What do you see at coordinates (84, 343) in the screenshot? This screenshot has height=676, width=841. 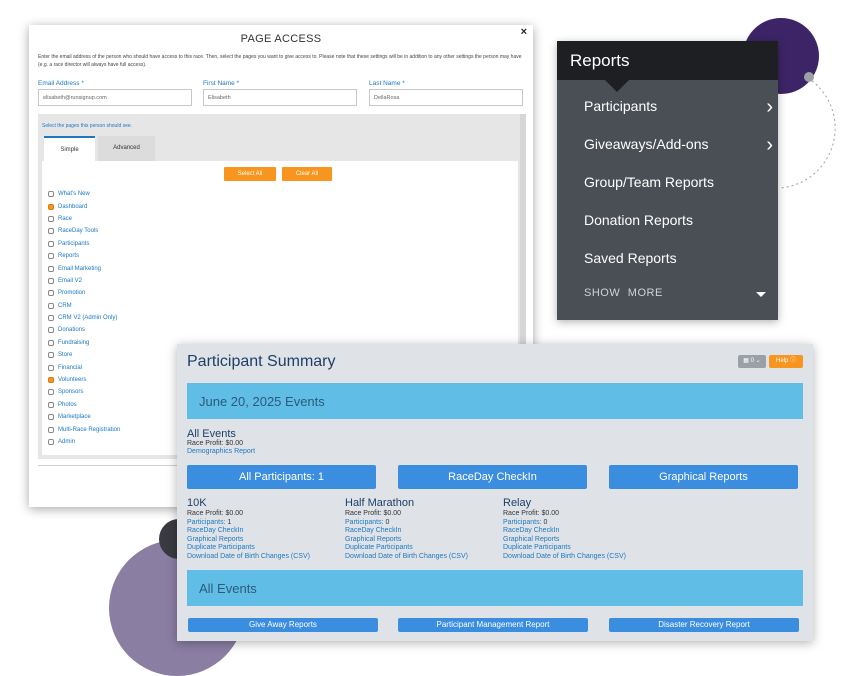 I see `page-checkbox-item: Fundraising` at bounding box center [84, 343].